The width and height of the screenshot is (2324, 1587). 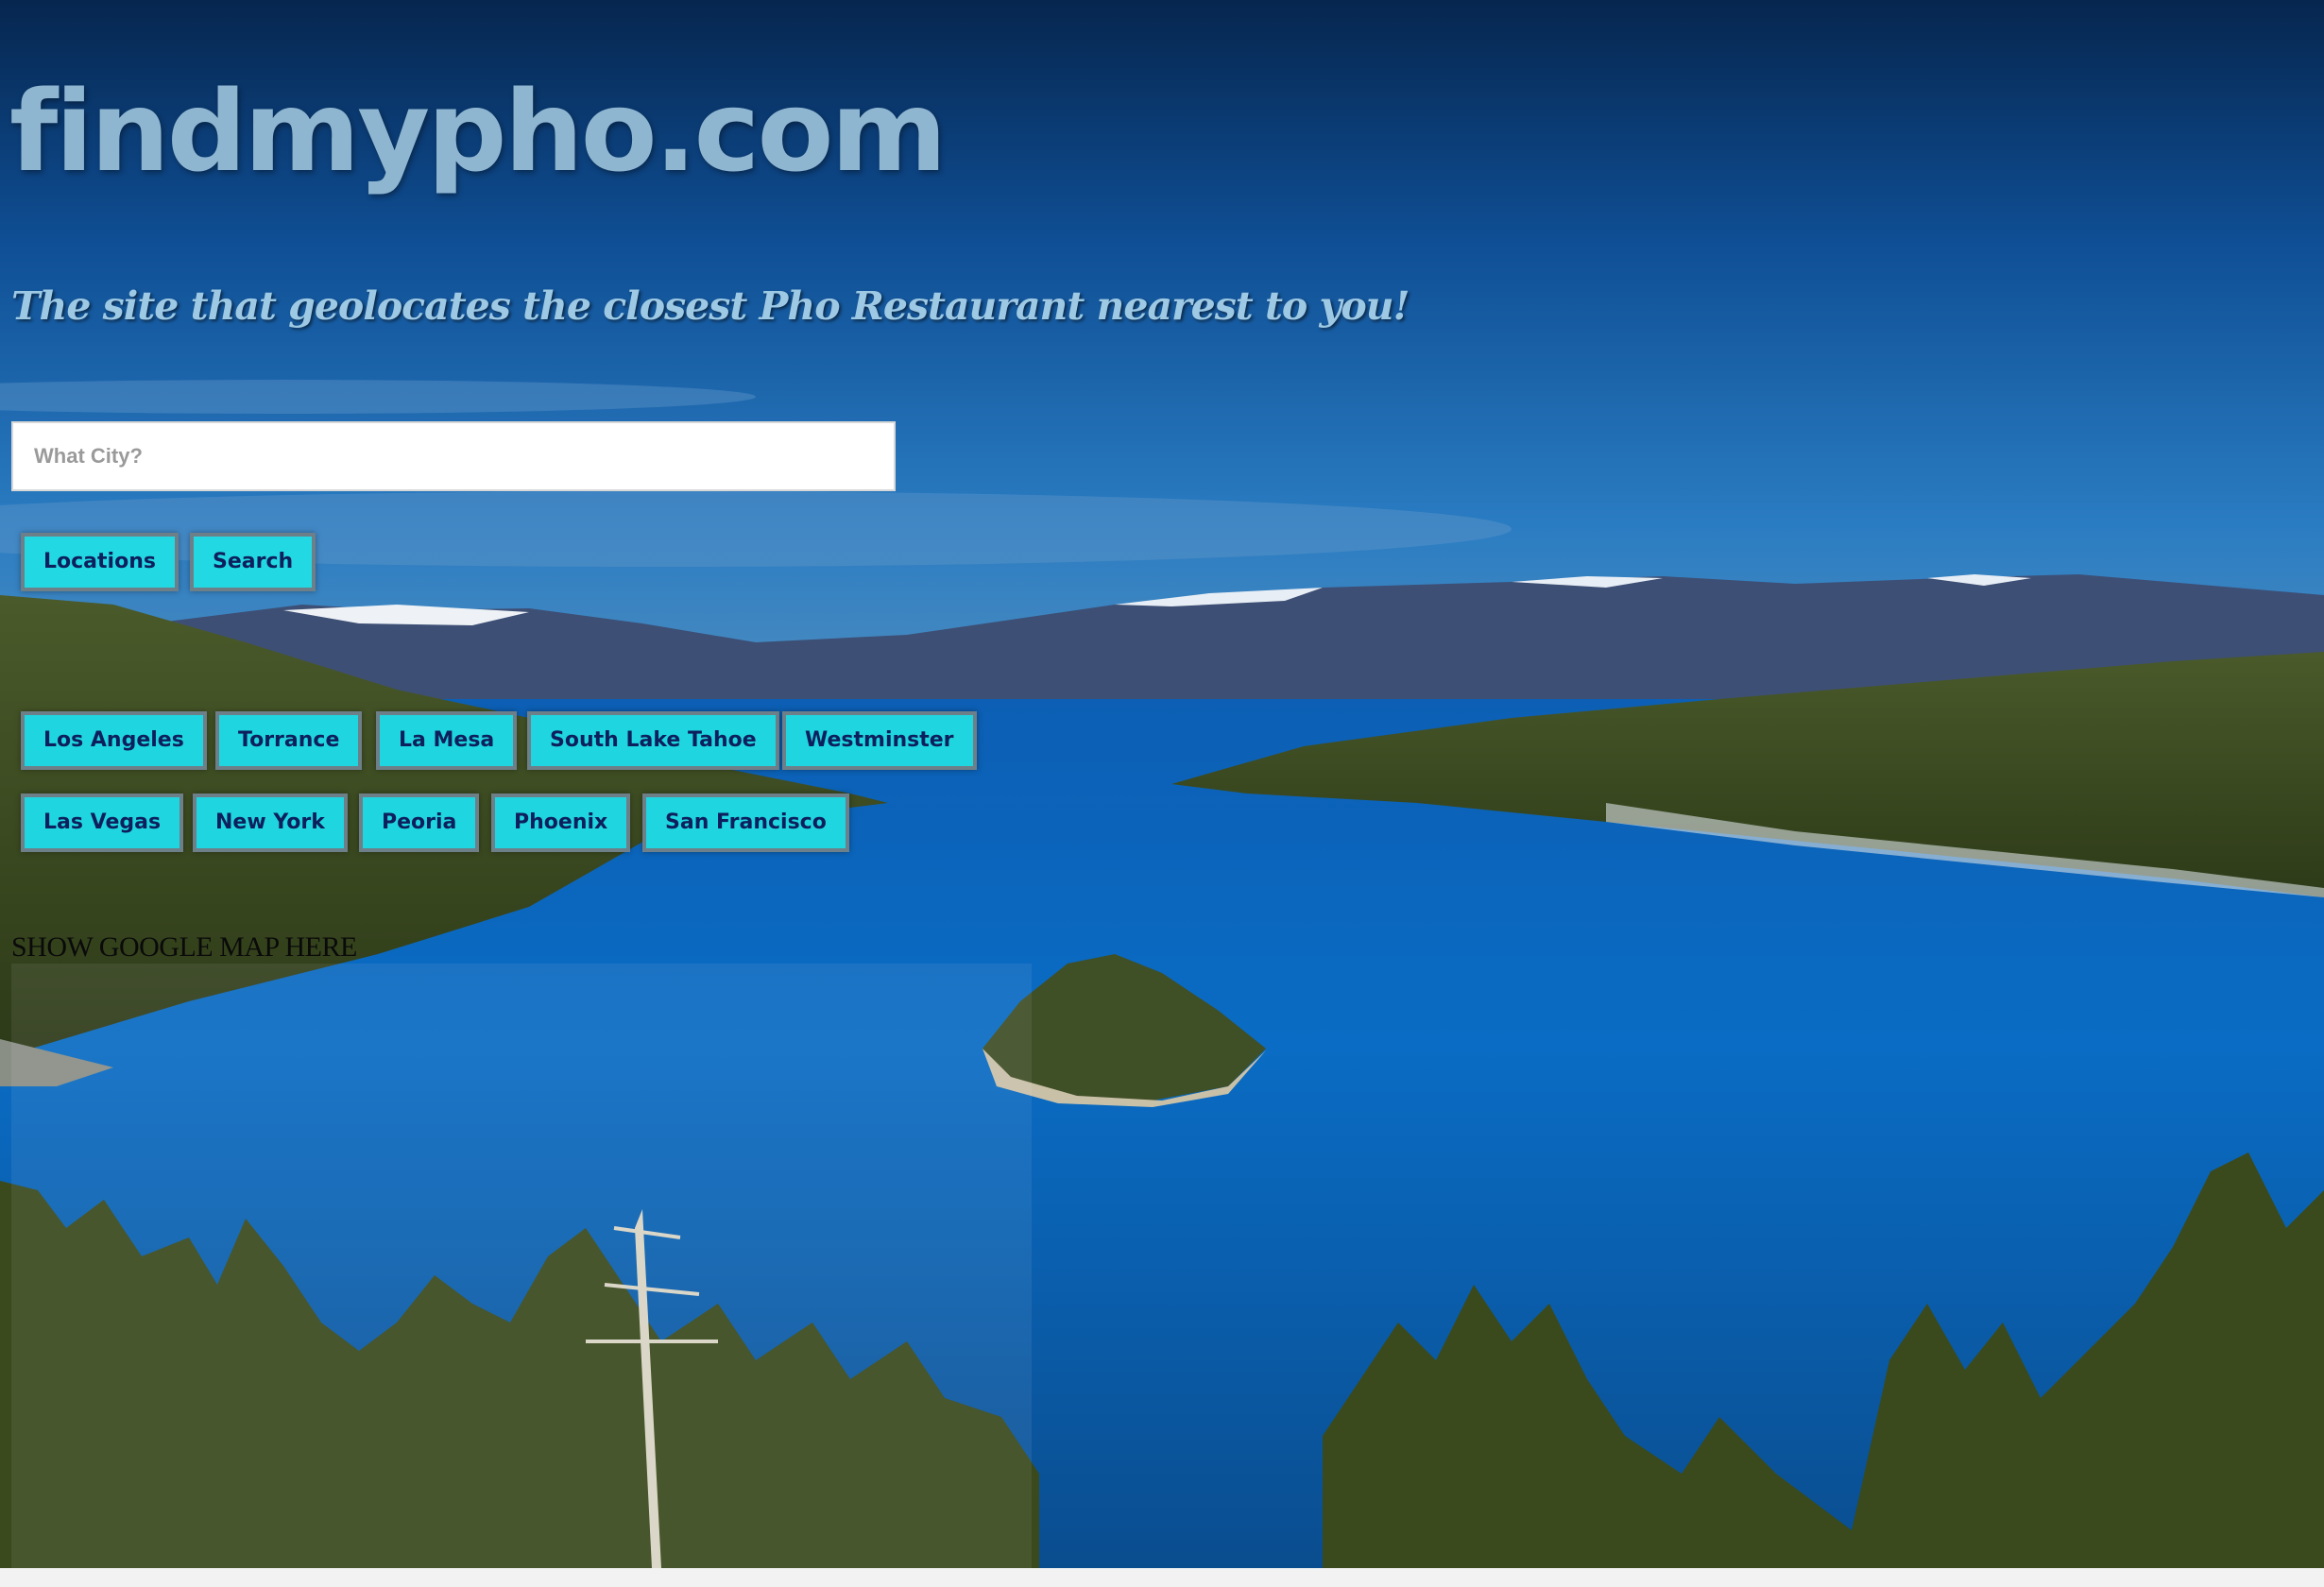 I want to click on city-button-san-francisco: San Francisco, so click(x=745, y=823).